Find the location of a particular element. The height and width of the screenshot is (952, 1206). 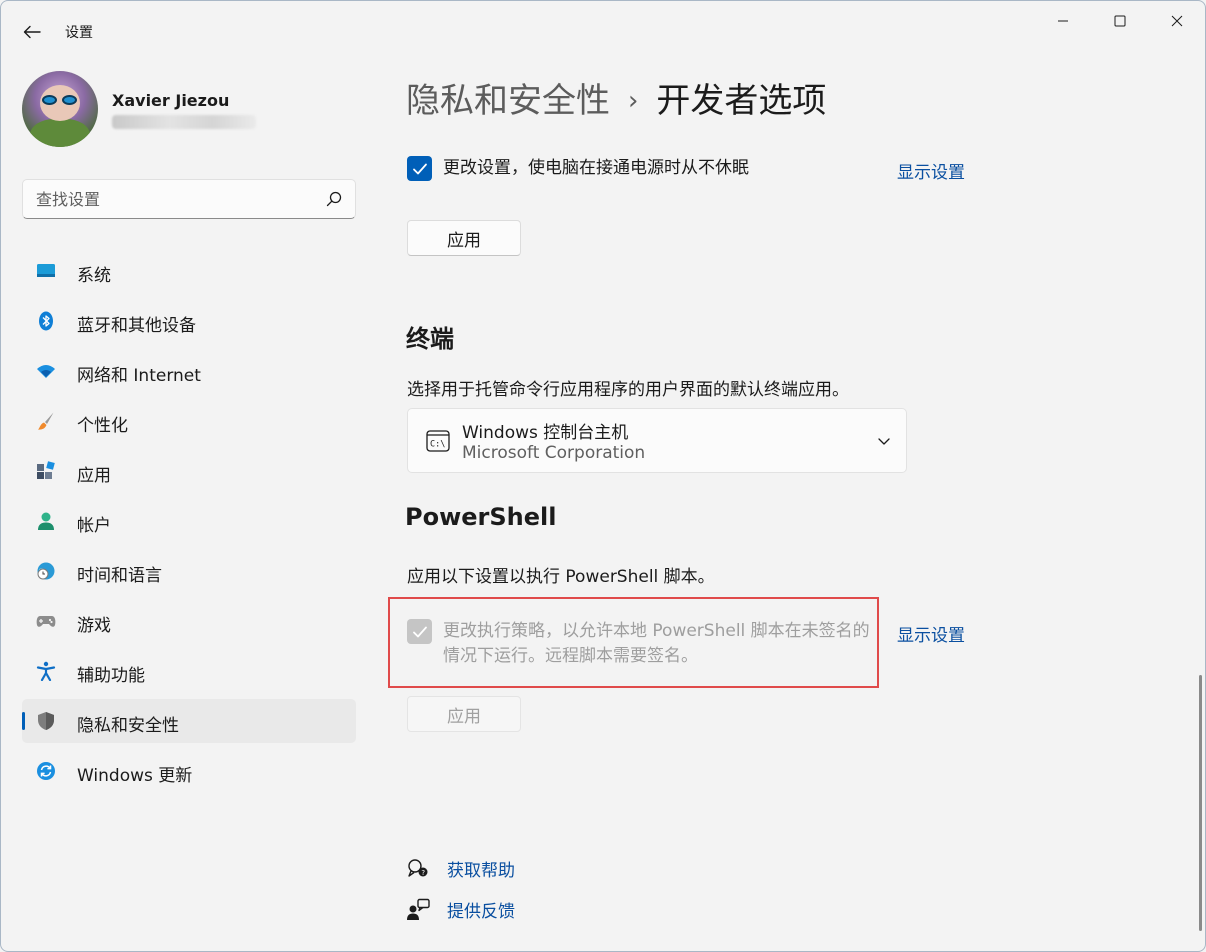

sidebar-item-personalization: 个性化 is located at coordinates (189, 421).